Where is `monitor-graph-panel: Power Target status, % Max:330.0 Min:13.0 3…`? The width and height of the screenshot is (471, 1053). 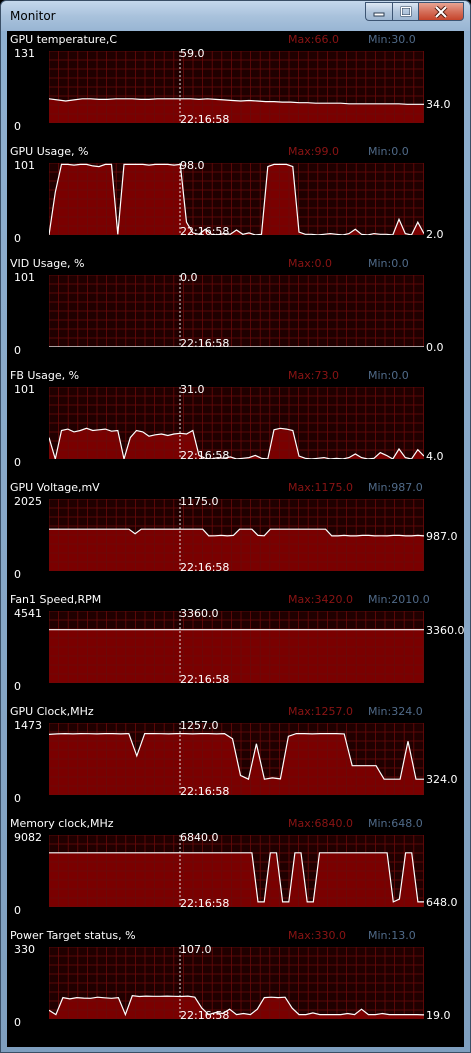 monitor-graph-panel: Power Target status, % Max:330.0 Min:13.0 3… is located at coordinates (235, 983).